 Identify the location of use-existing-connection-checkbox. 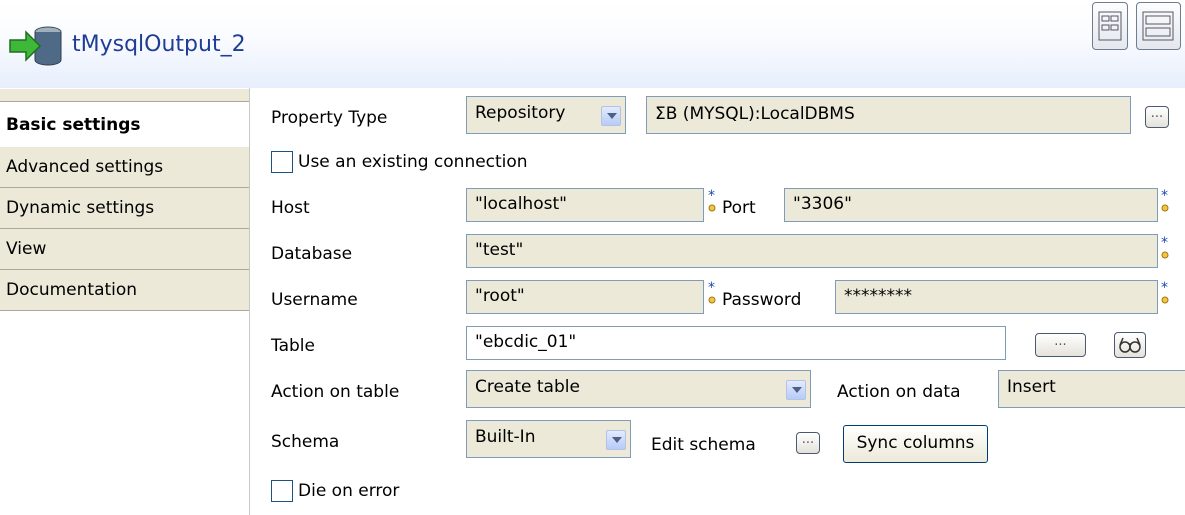
(282, 162).